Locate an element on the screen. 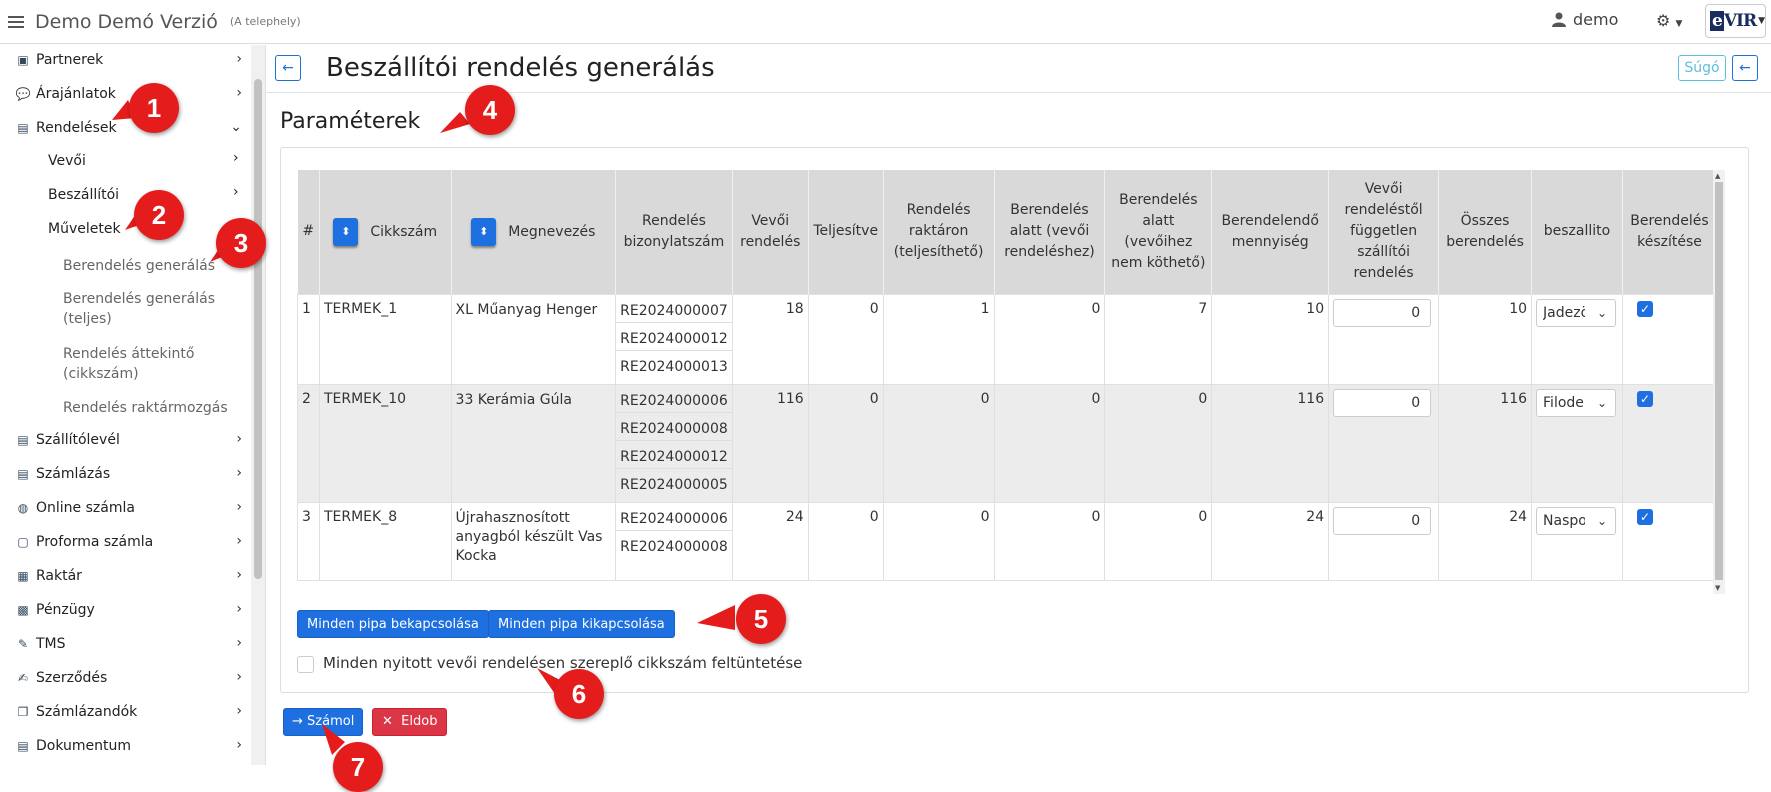  marker-4: 4 is located at coordinates (490, 110).